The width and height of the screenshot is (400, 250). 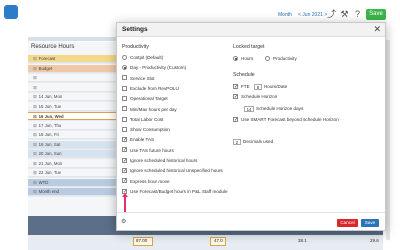 What do you see at coordinates (123, 221) in the screenshot?
I see `settings-gear-icon: ⚙` at bounding box center [123, 221].